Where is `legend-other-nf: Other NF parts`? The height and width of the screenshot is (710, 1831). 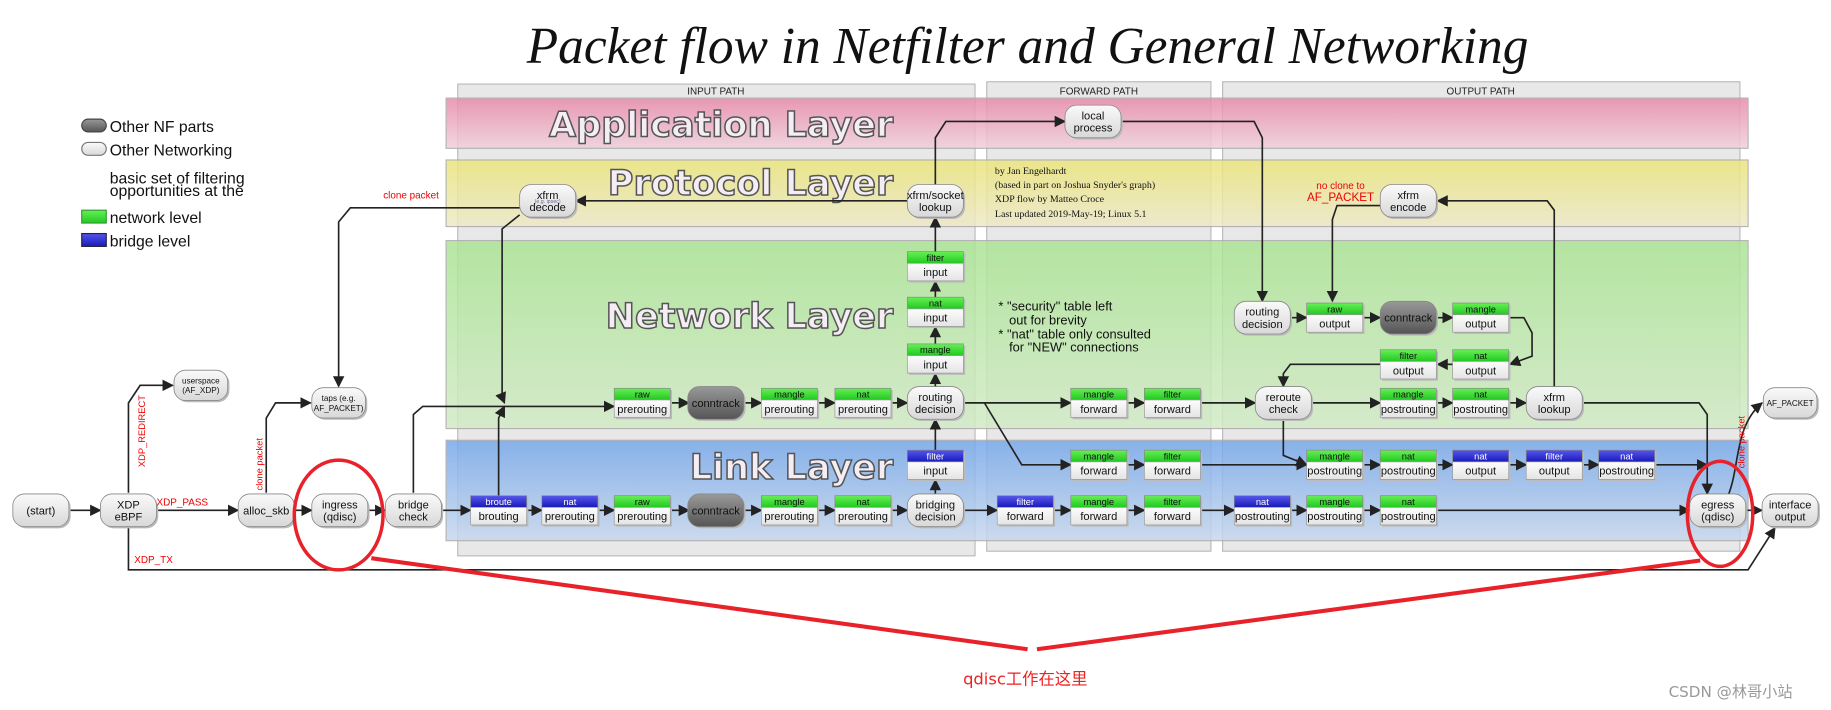
legend-other-nf: Other NF parts is located at coordinates (162, 127).